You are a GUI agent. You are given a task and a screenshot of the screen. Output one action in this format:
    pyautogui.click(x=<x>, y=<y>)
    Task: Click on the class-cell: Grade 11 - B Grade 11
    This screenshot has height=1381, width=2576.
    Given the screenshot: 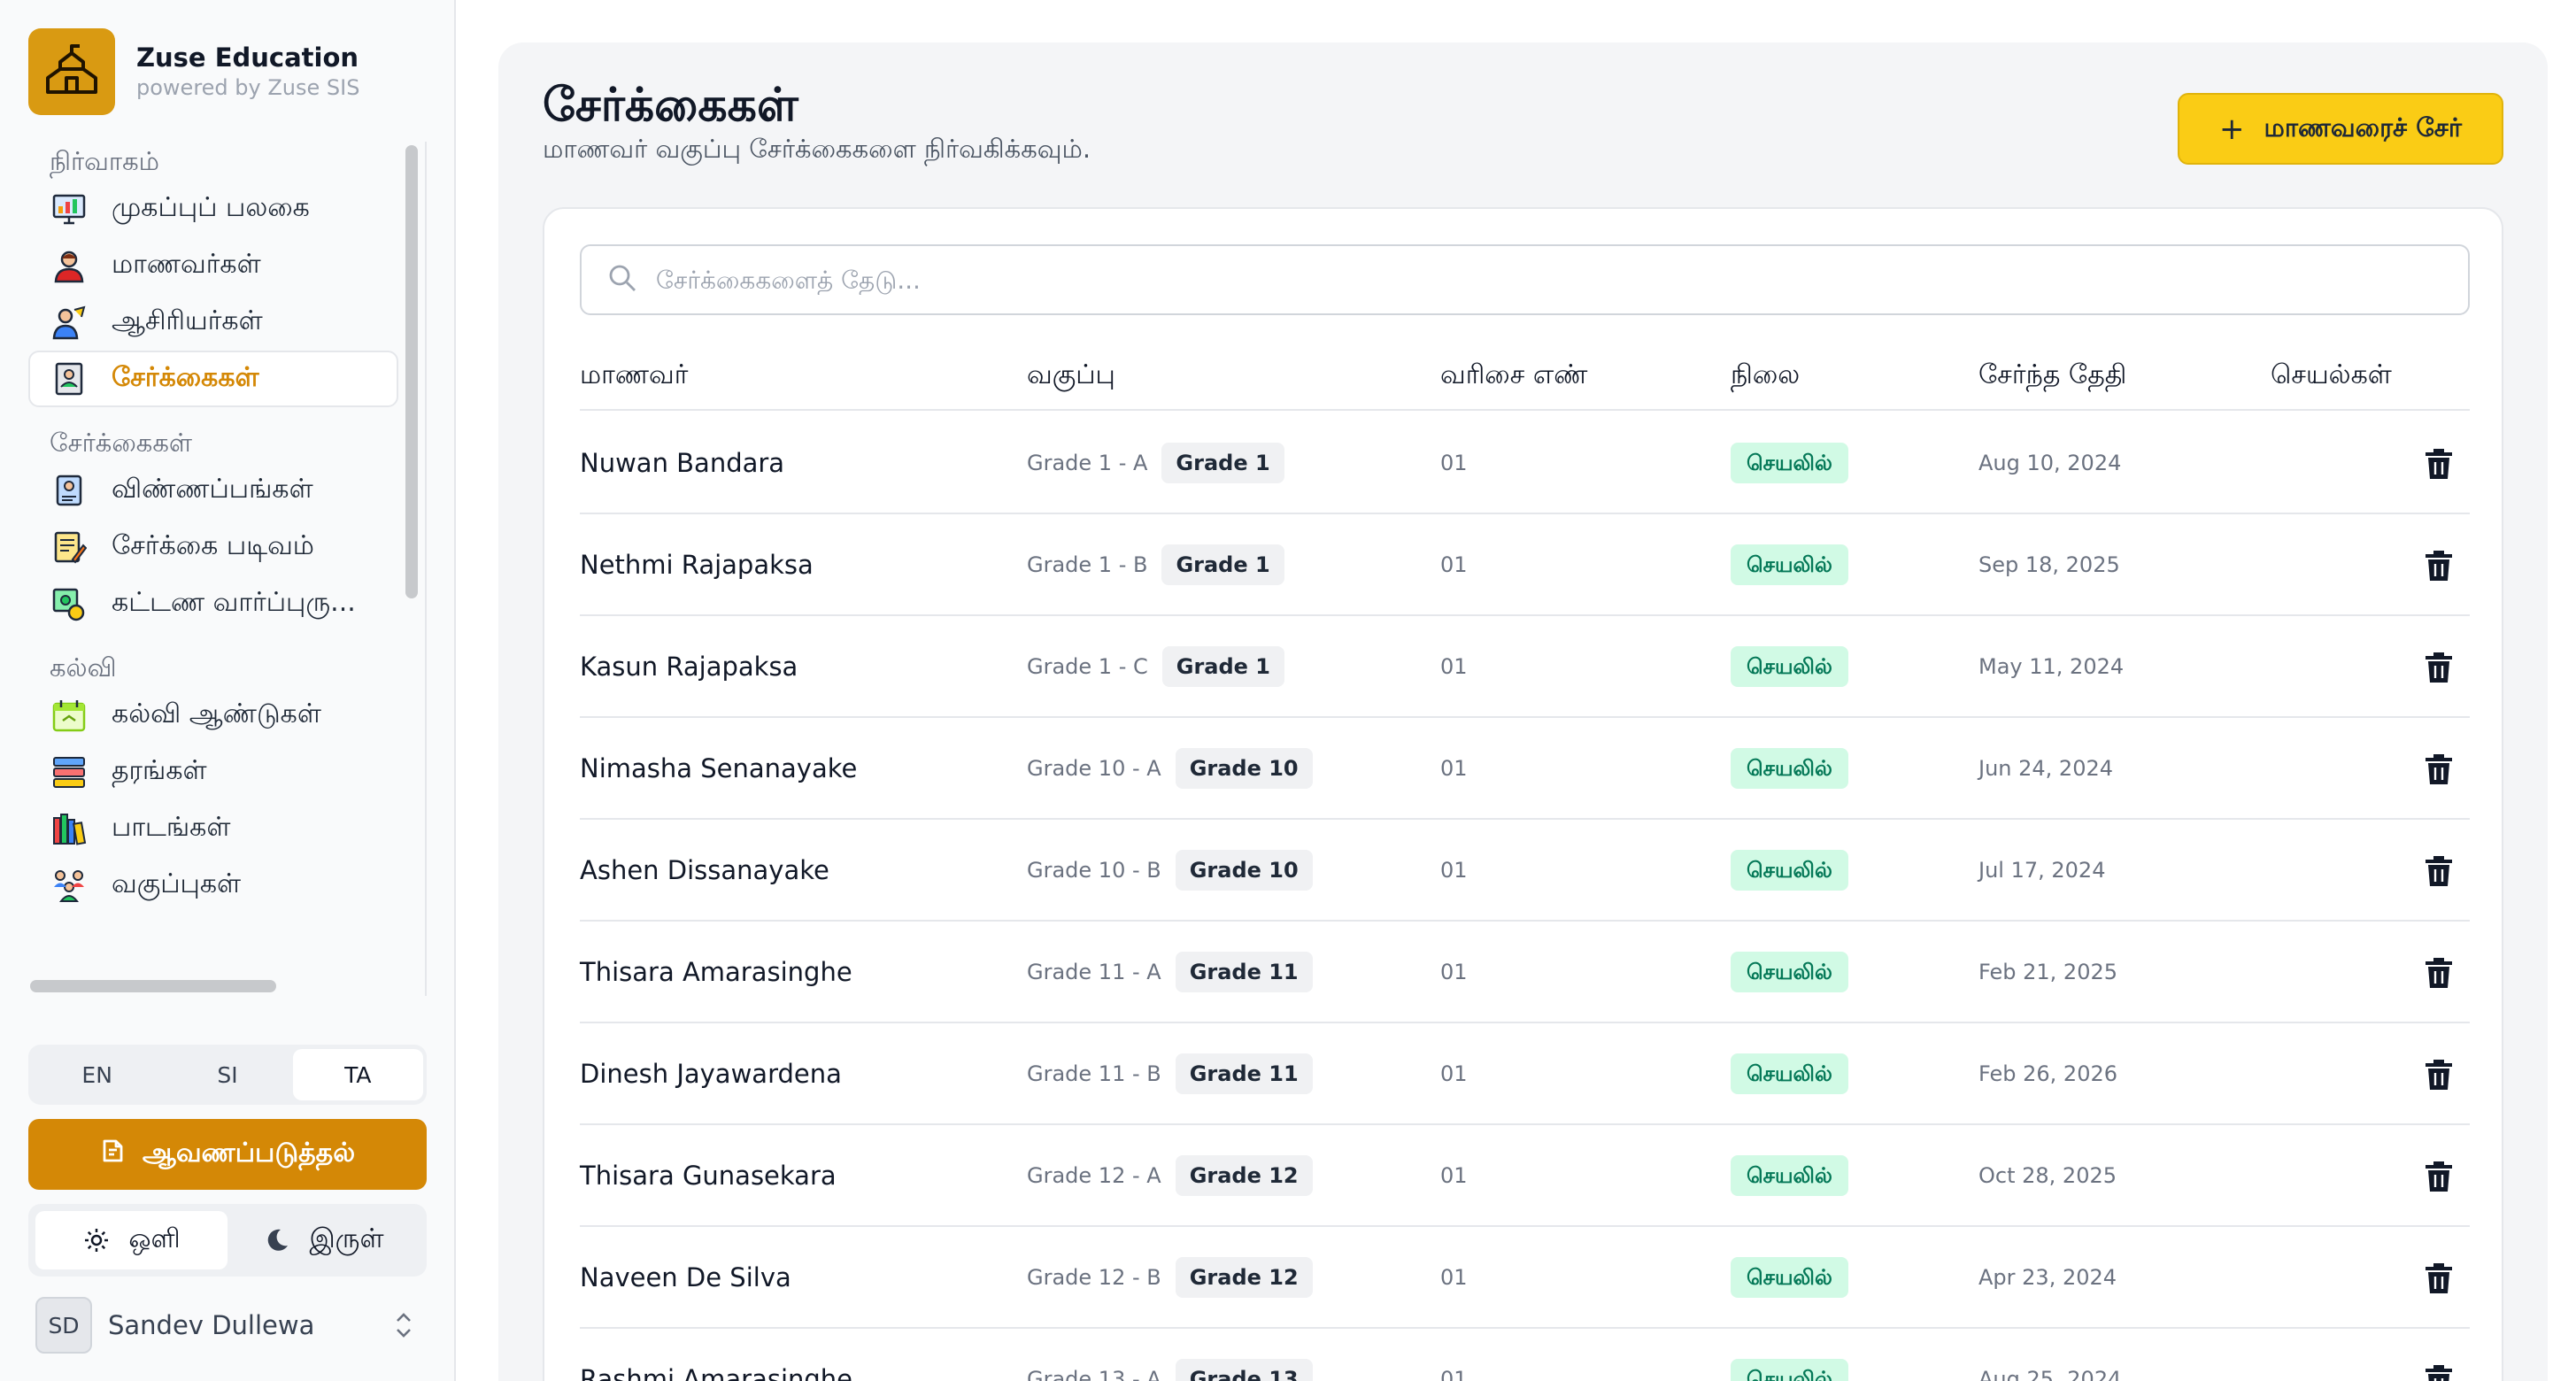 What is the action you would take?
    pyautogui.click(x=1170, y=1073)
    